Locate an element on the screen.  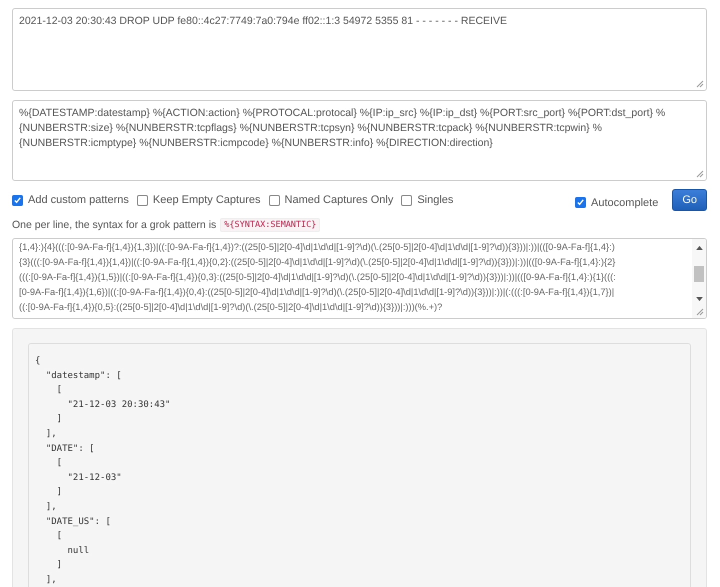
log-input-field: 2021-12-03 20:30:43 DROP UDP fe80::4c27:7749:7a0:794e ff02::1:3 54972 5355 81 - - - - - - - RECEIVE is located at coordinates (359, 49).